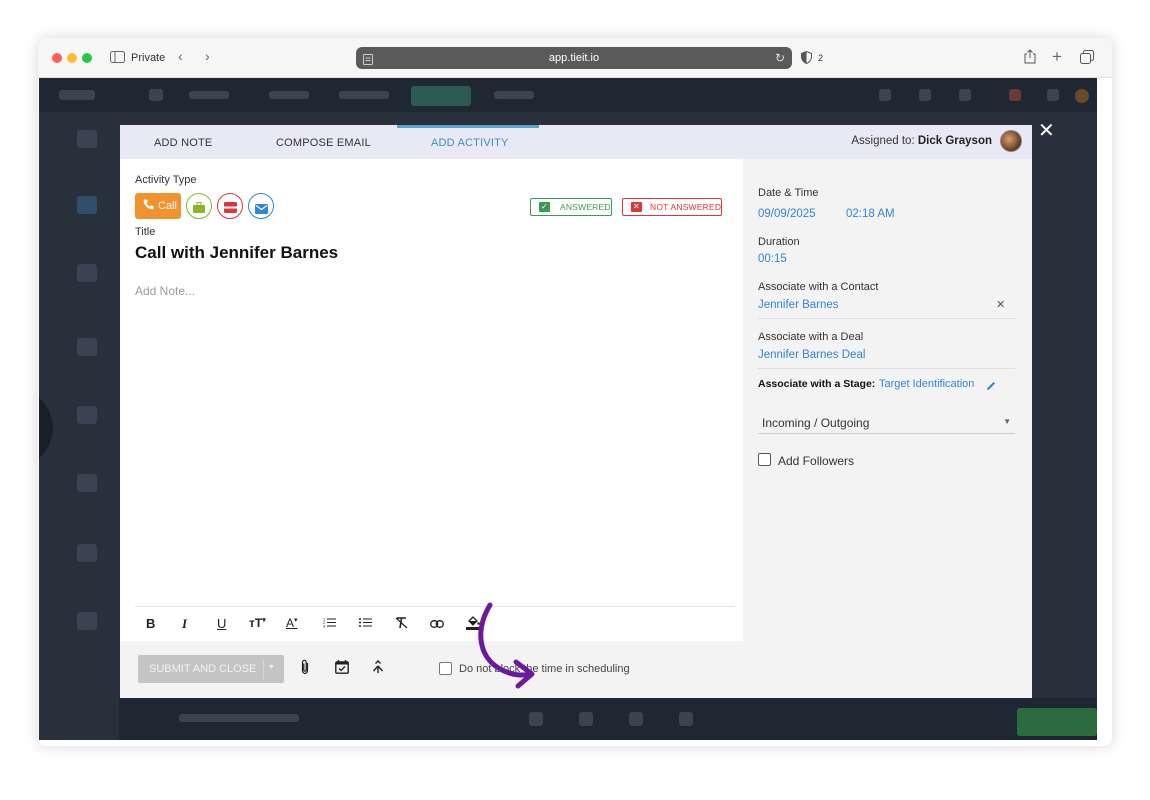  I want to click on briefcase-icon, so click(199, 209).